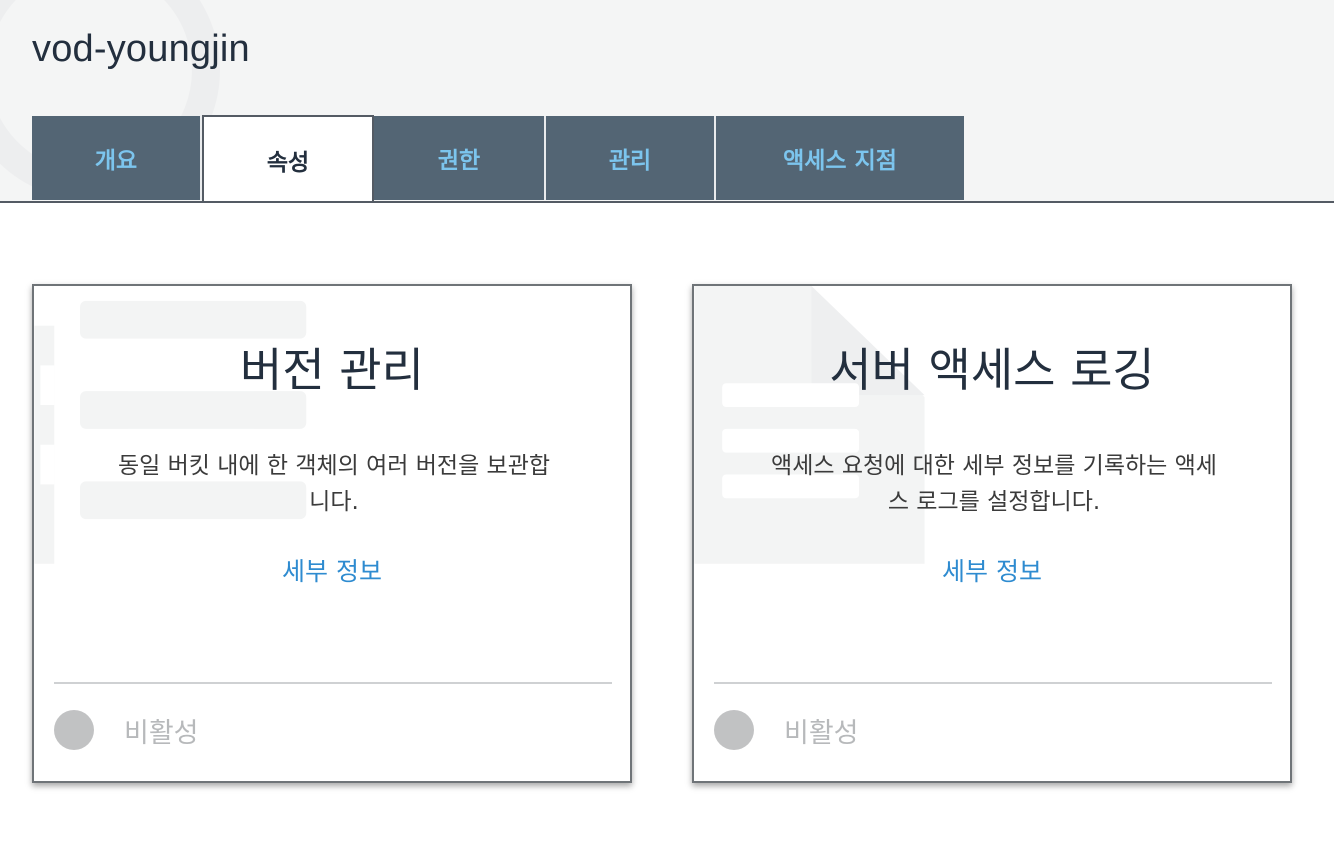 Image resolution: width=1334 pixels, height=842 pixels. I want to click on tab-management: 관리, so click(631, 158).